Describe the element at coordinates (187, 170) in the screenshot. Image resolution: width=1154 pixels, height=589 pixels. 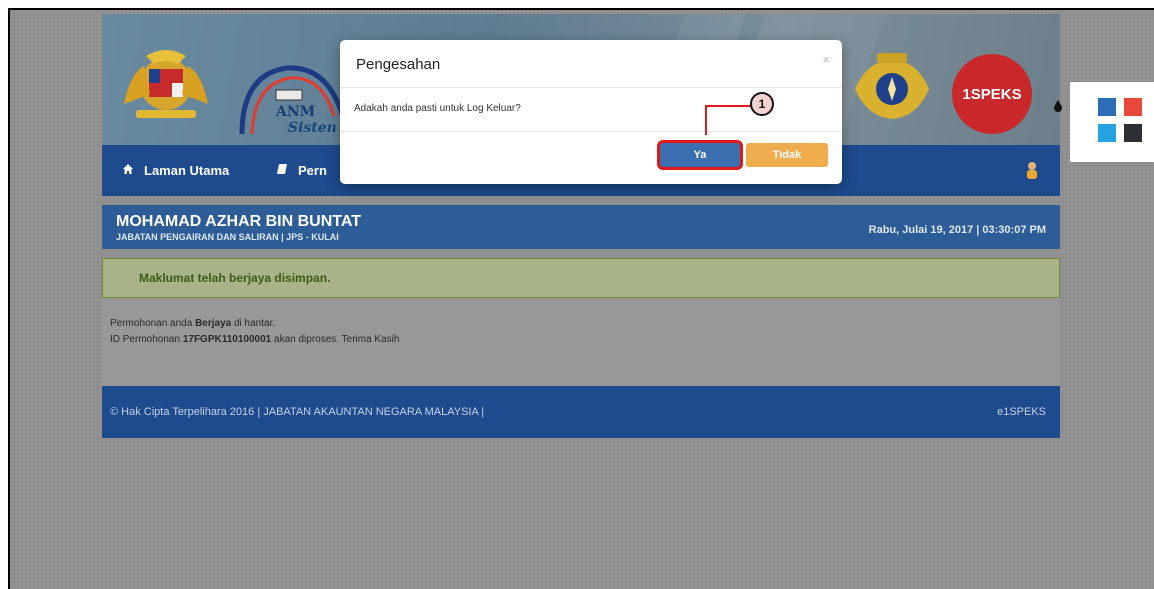
I see `nav-home-label: Laman Utama` at that location.